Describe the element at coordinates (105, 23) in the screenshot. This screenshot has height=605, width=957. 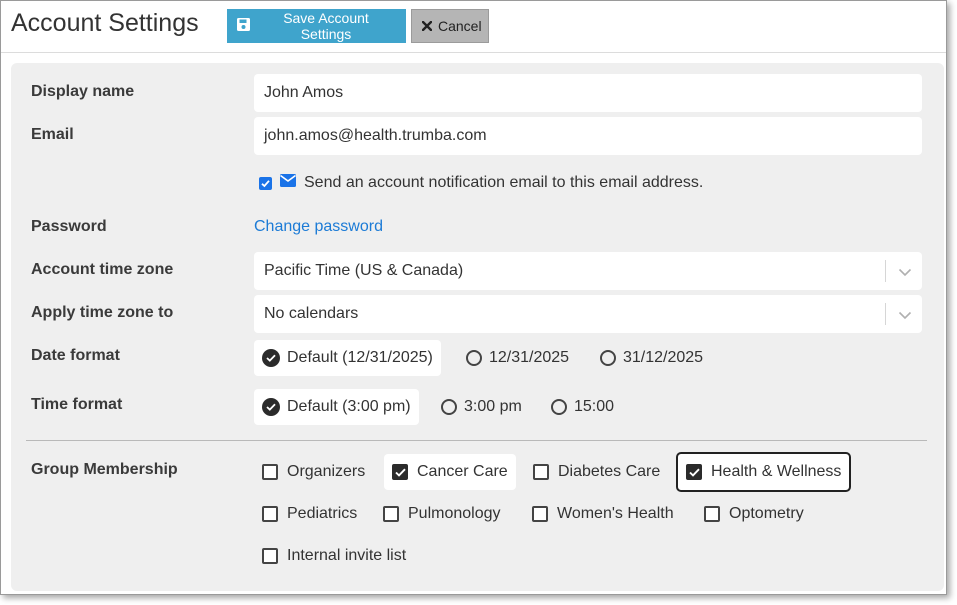
I see `page-title: Account Settings` at that location.